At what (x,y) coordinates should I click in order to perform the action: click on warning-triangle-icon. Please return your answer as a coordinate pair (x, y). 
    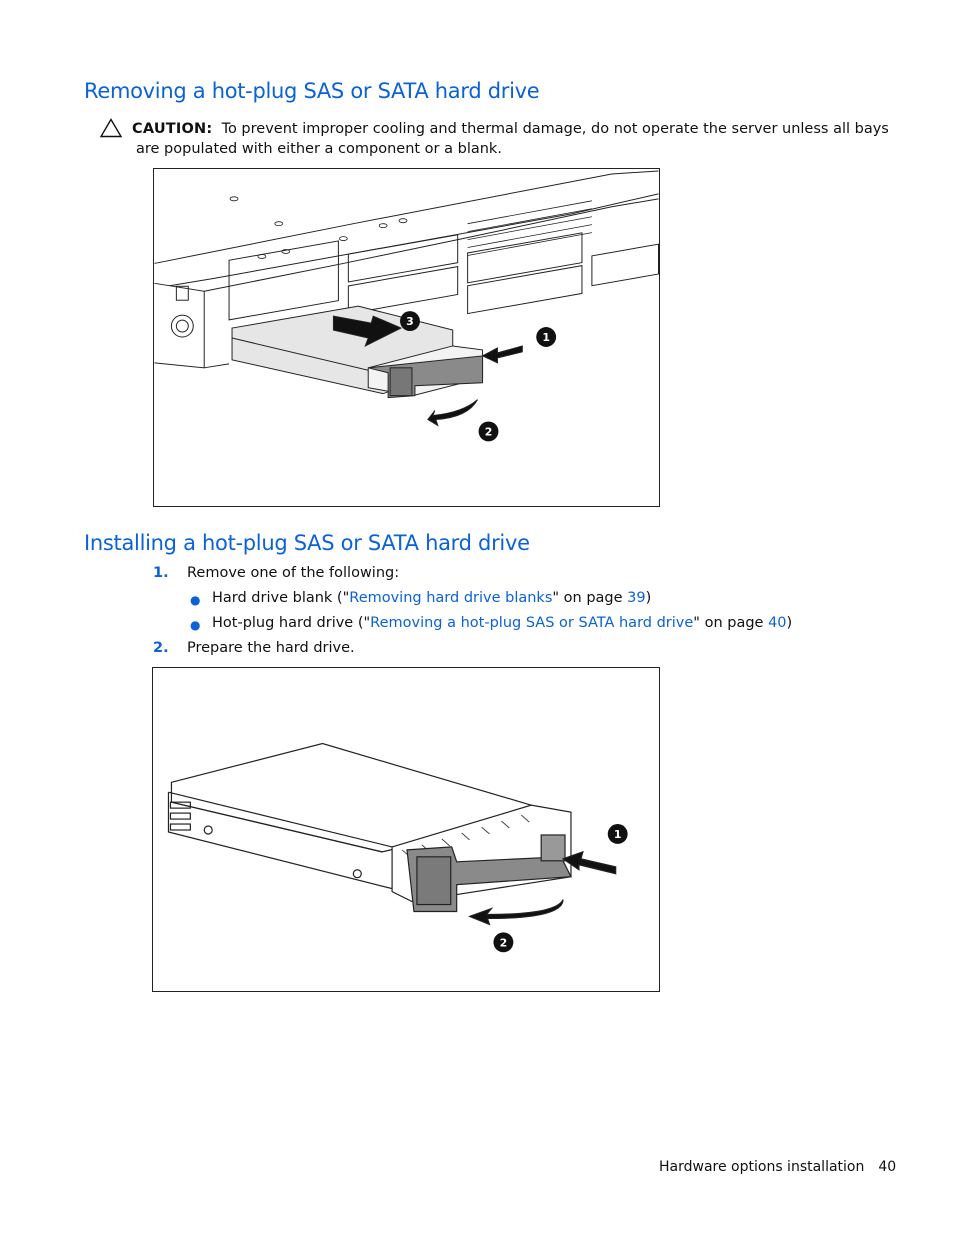
    Looking at the image, I should click on (111, 128).